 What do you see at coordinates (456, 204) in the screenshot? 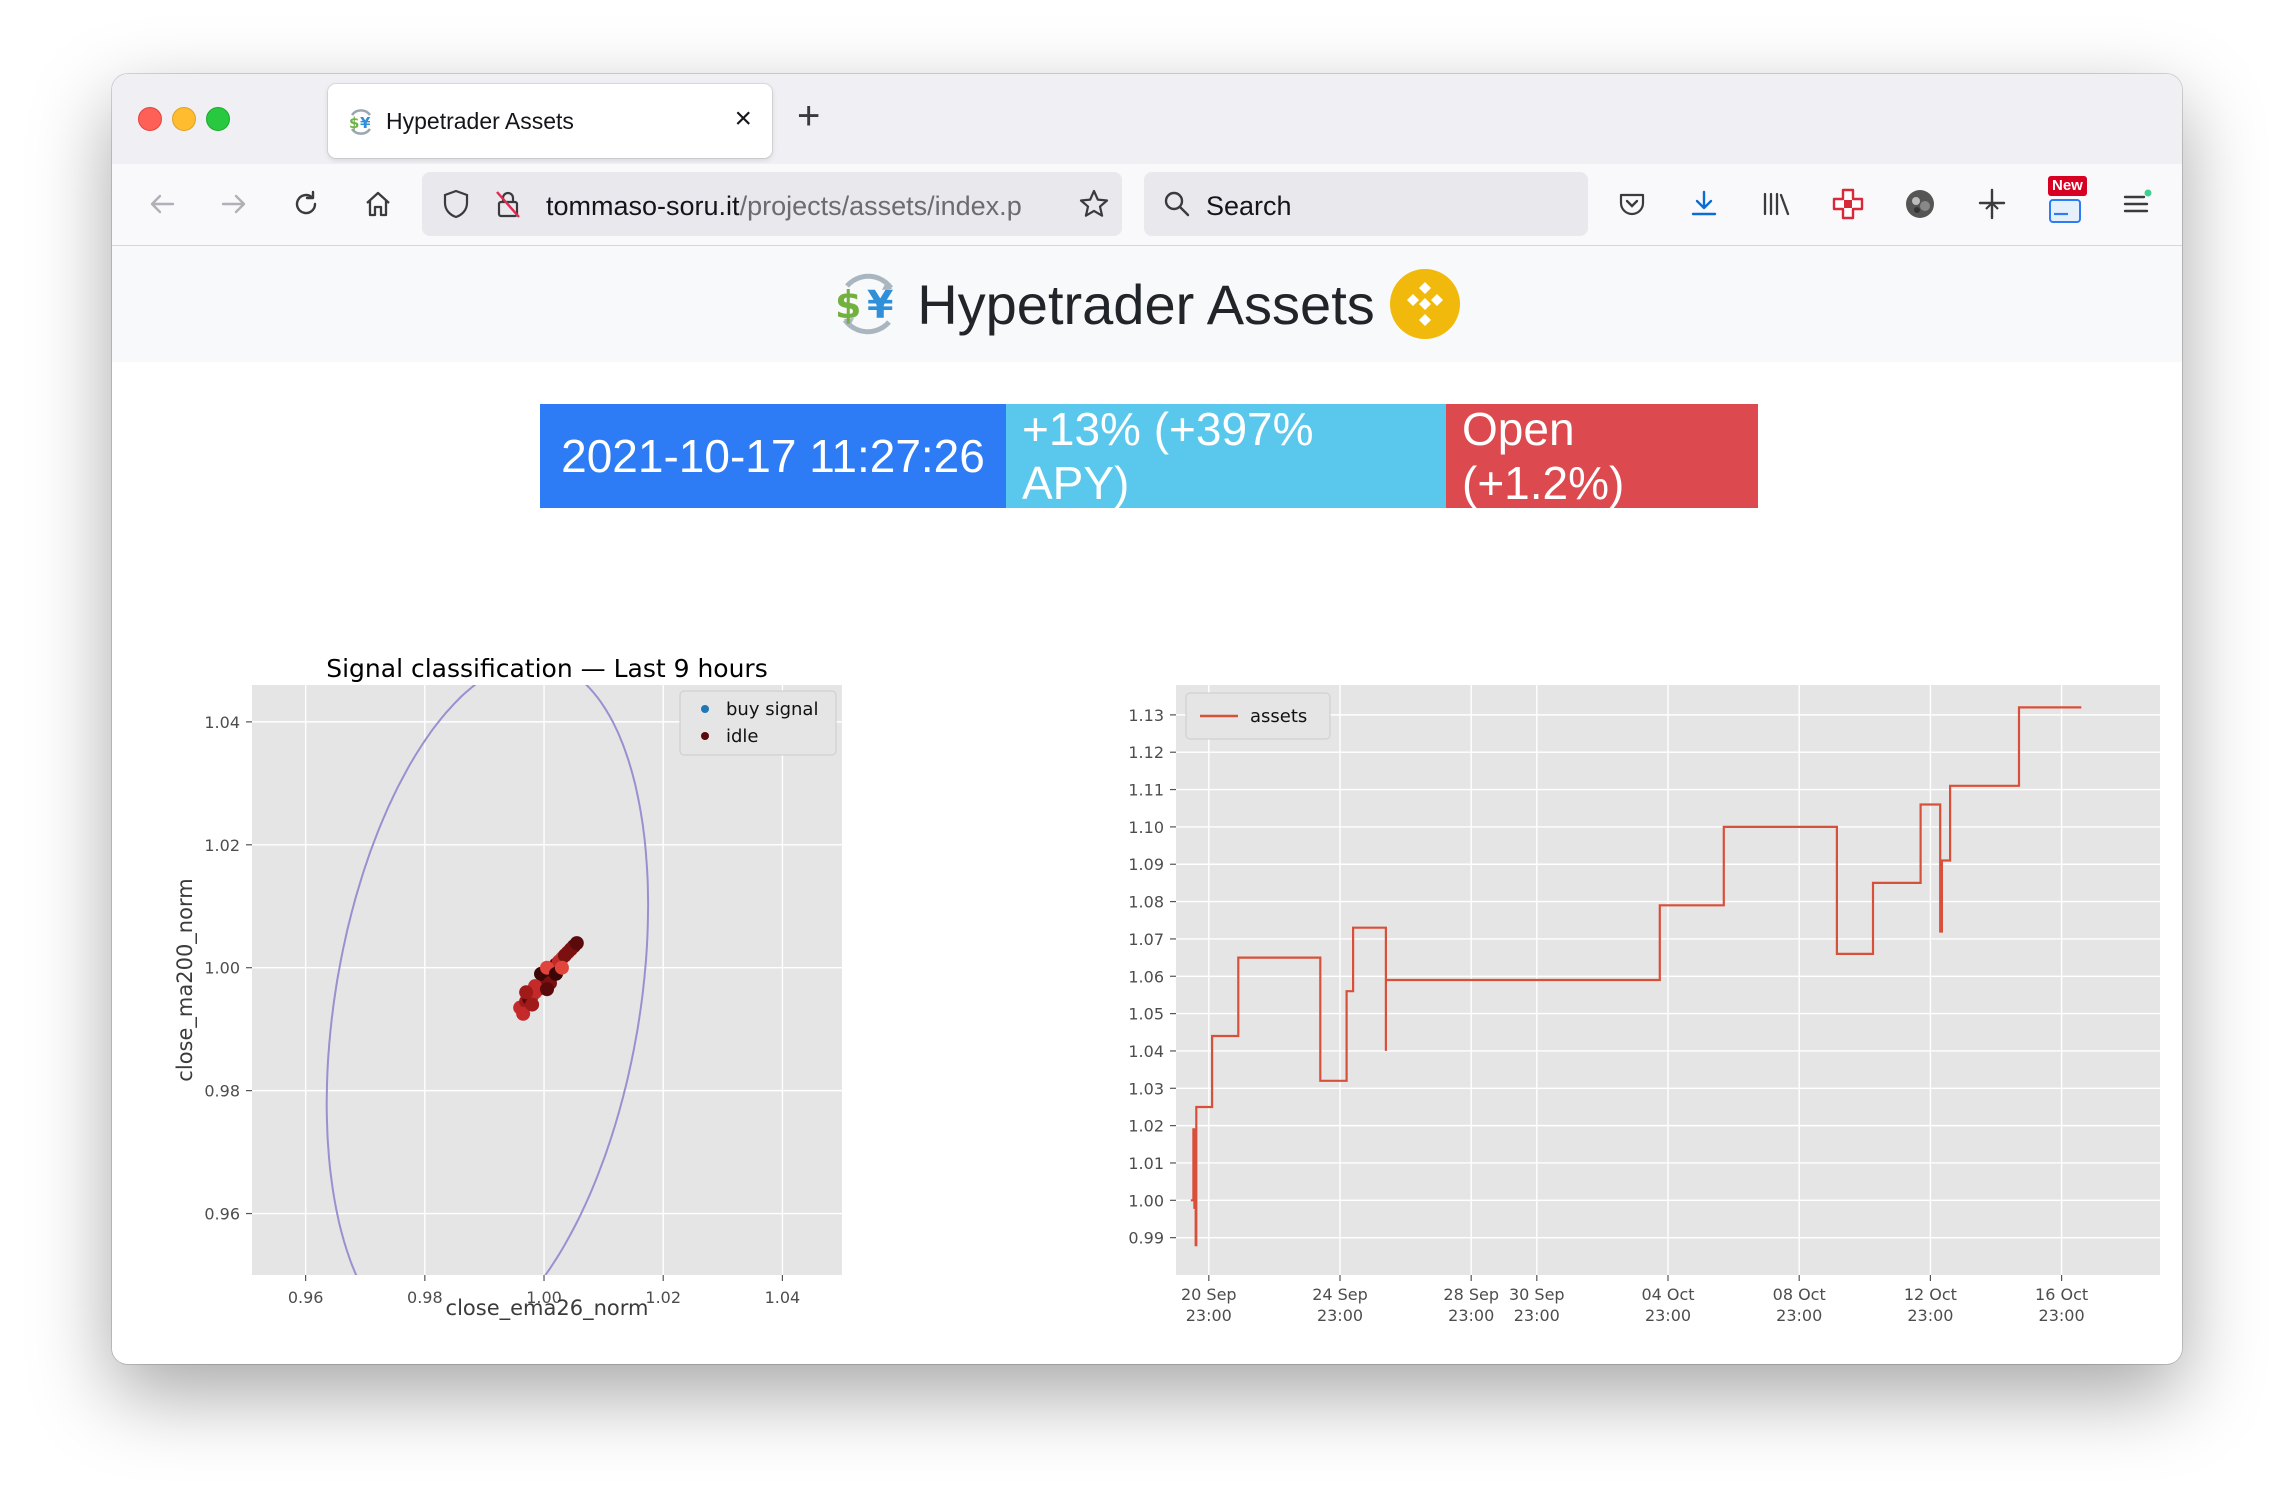
I see `shield-icon` at bounding box center [456, 204].